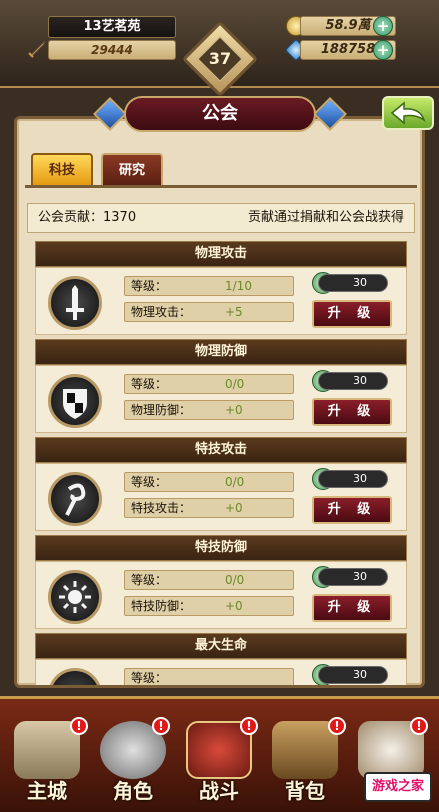 The width and height of the screenshot is (439, 812). What do you see at coordinates (75, 597) in the screenshot?
I see `sun-icon` at bounding box center [75, 597].